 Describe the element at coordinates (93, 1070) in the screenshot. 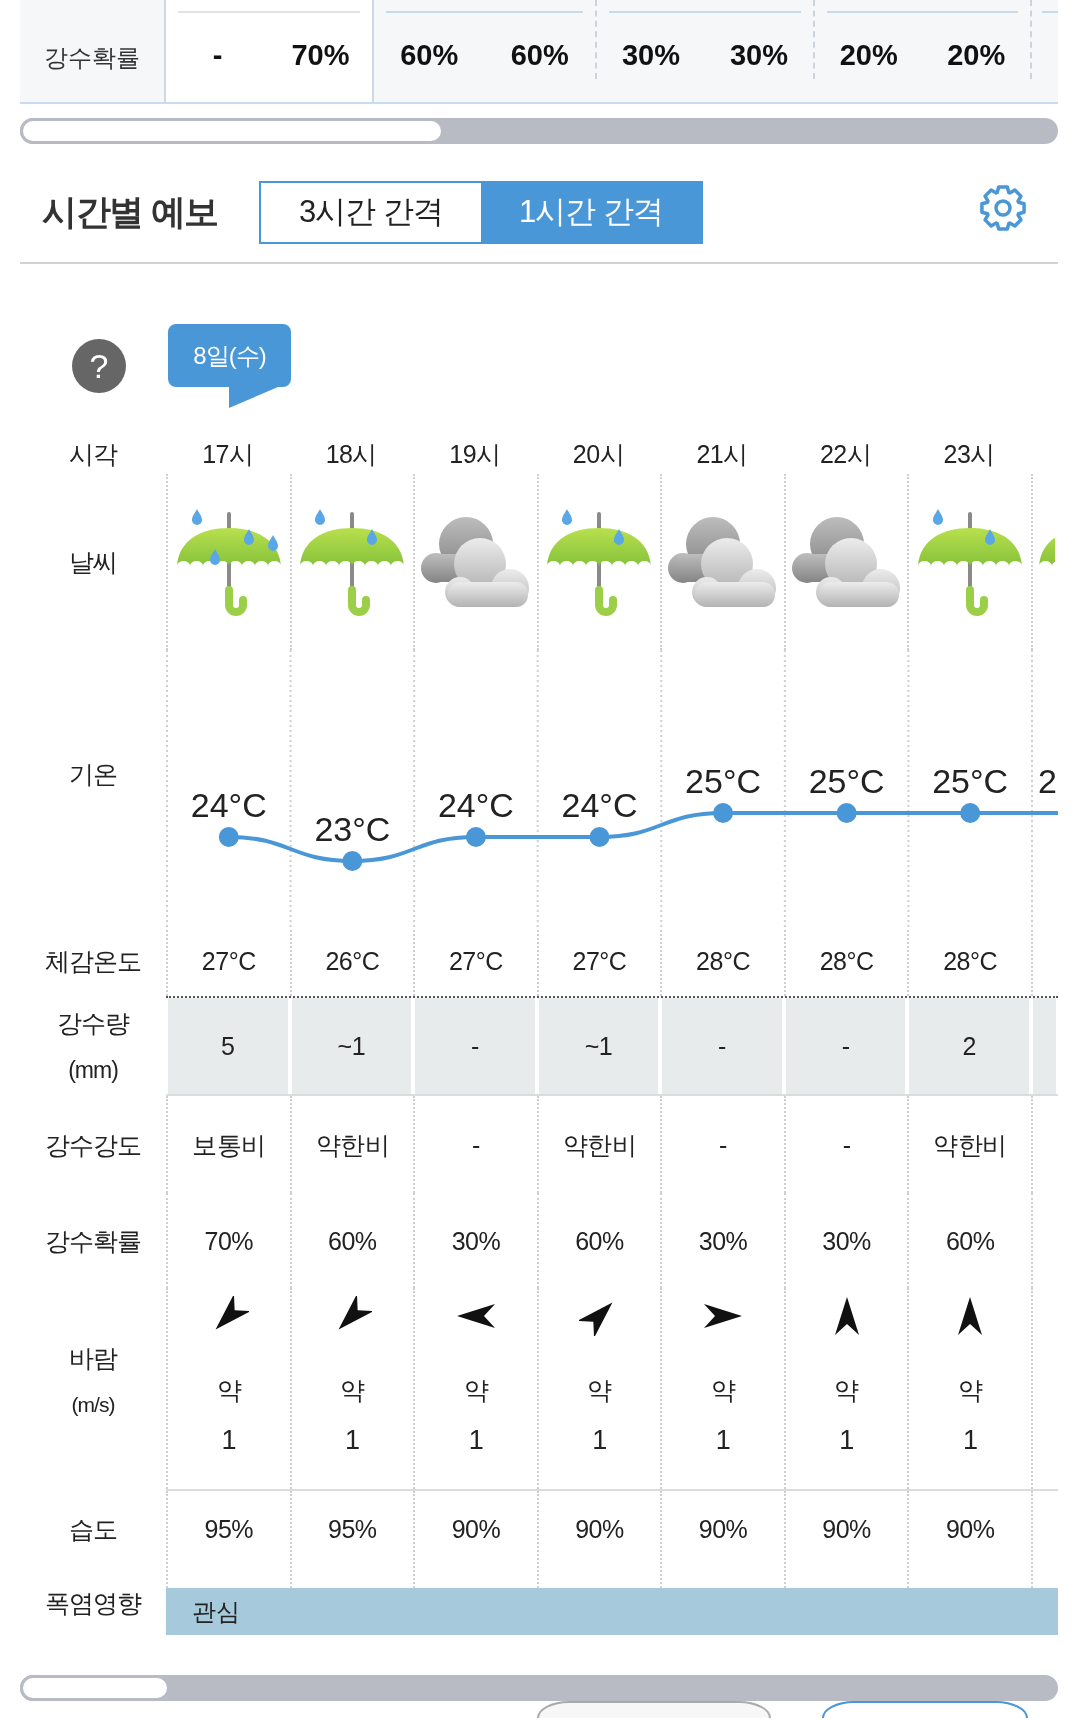

I see `unit-label: (mm)` at that location.